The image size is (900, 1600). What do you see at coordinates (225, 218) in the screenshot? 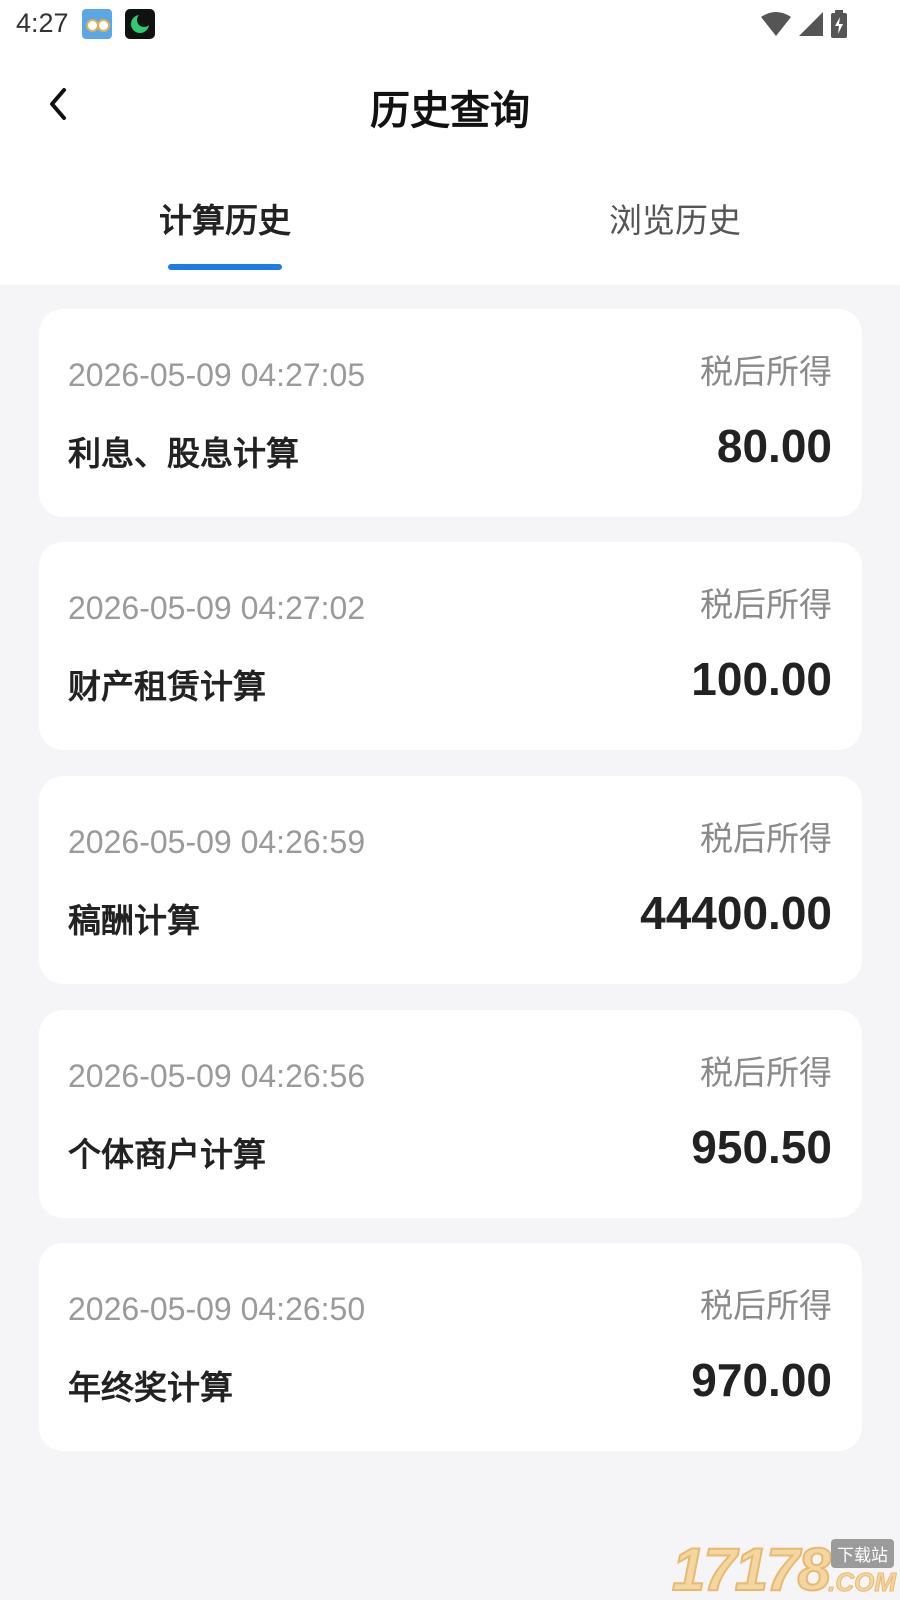
I see `tab-calculation-history: 计算历史` at bounding box center [225, 218].